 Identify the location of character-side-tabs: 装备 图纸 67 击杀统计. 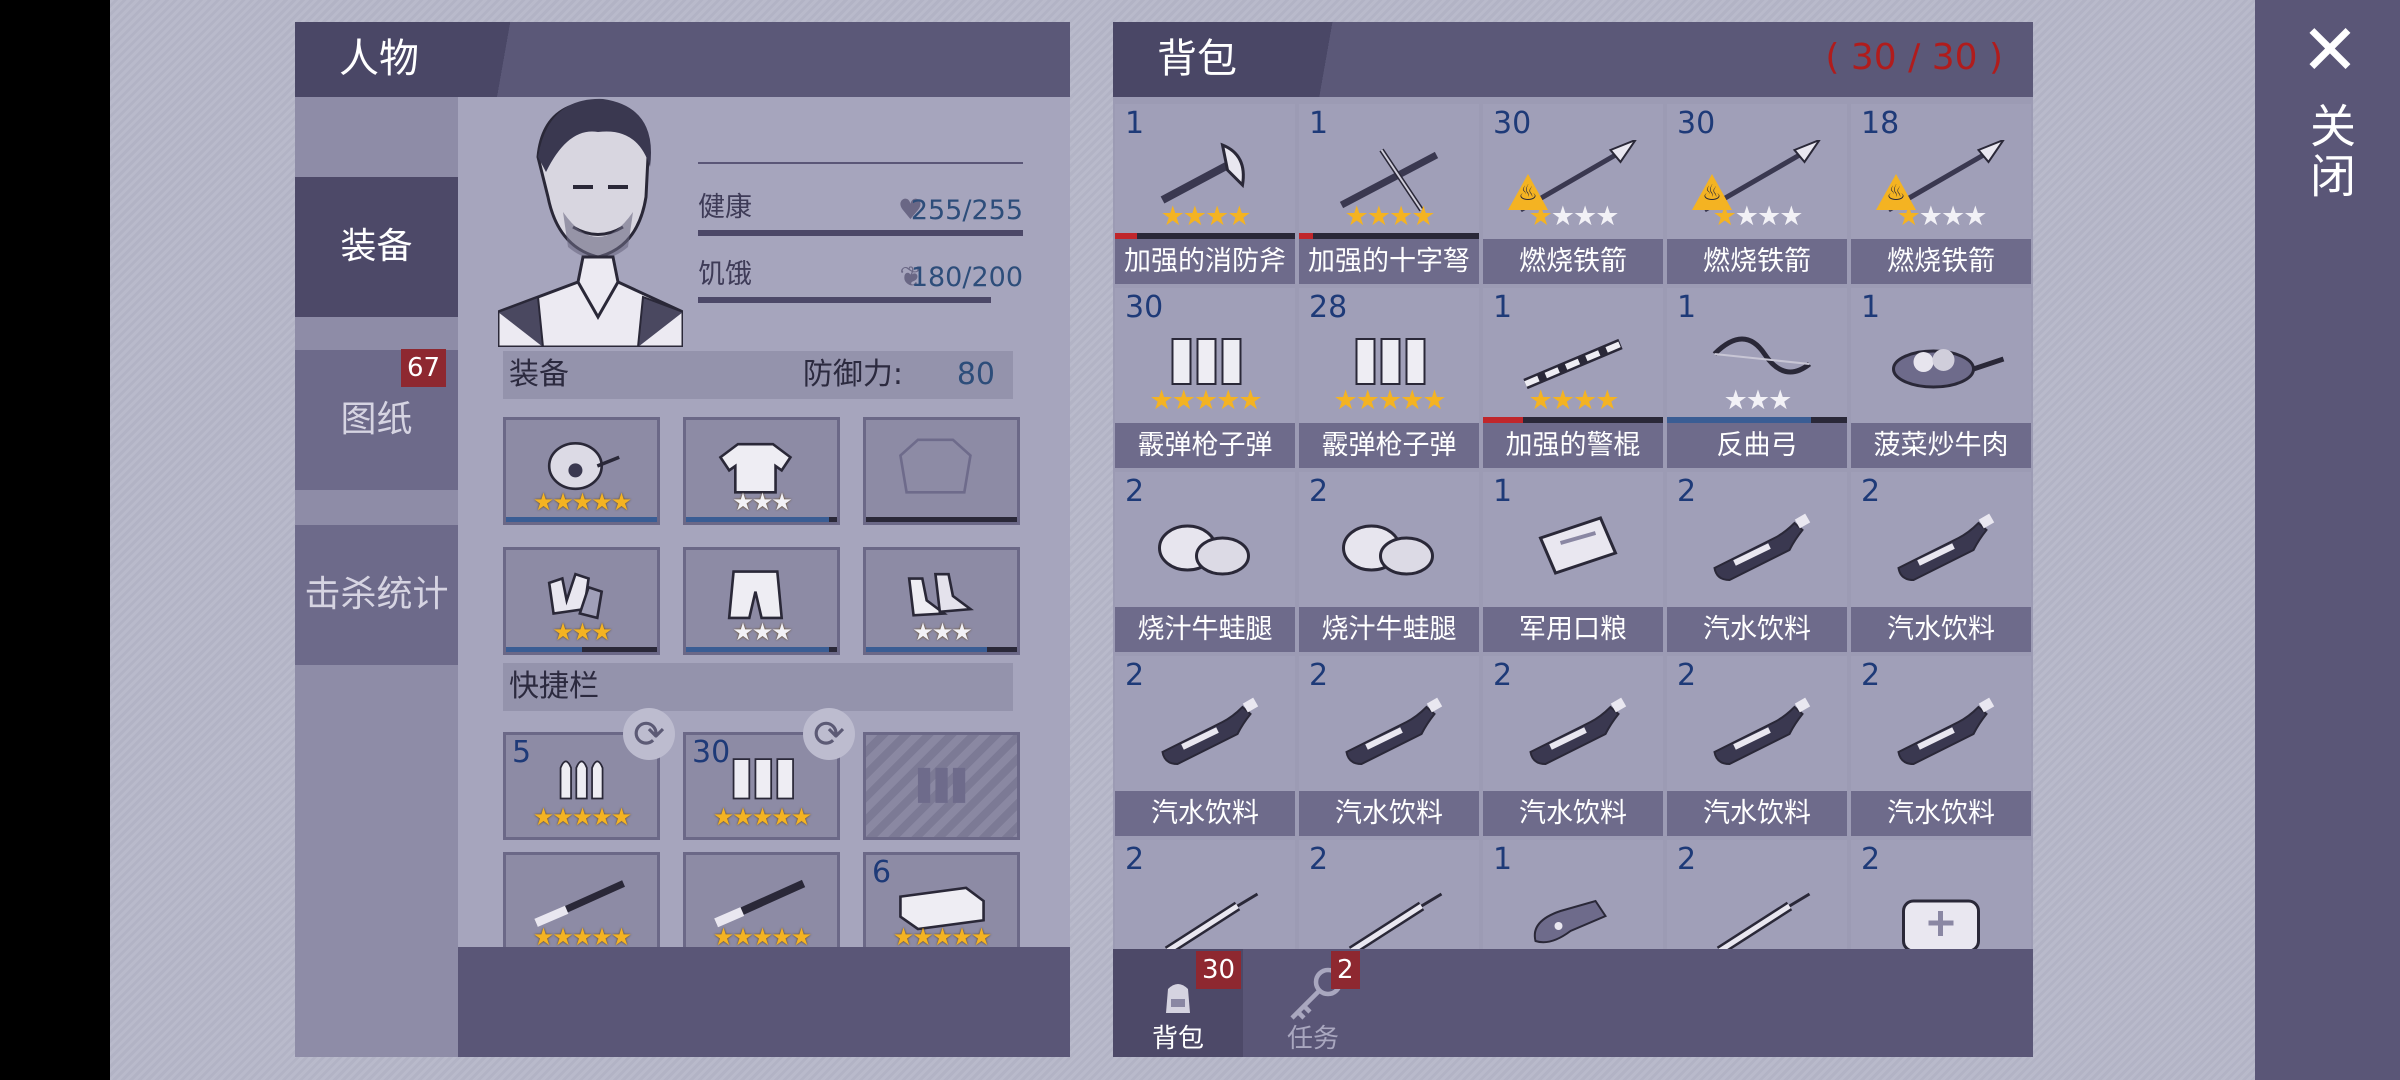
(376, 577).